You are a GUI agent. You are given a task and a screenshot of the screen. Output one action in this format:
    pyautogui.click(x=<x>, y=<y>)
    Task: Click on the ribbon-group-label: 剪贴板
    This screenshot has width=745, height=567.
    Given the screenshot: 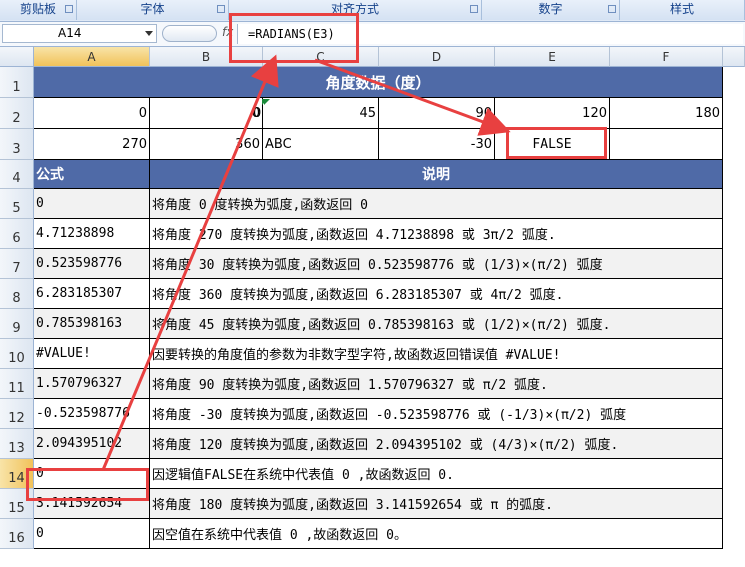 What is the action you would take?
    pyautogui.click(x=37, y=9)
    